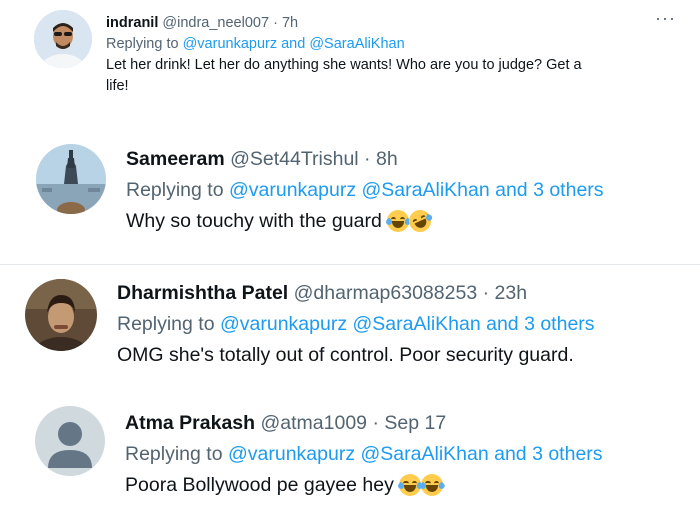 This screenshot has height=514, width=700. Describe the element at coordinates (415, 423) in the screenshot. I see `timestamp: Sep 17` at that location.